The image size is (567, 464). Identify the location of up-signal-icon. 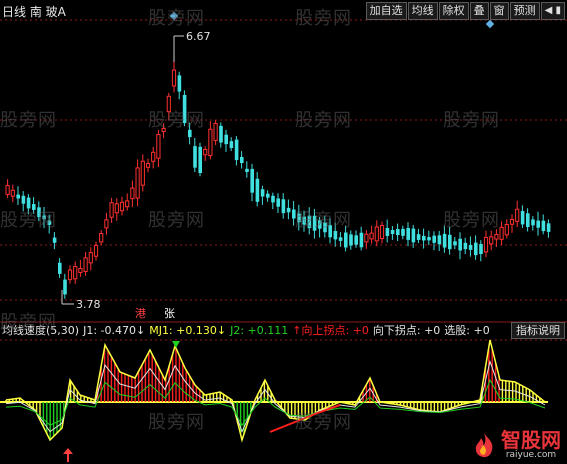
(68, 451).